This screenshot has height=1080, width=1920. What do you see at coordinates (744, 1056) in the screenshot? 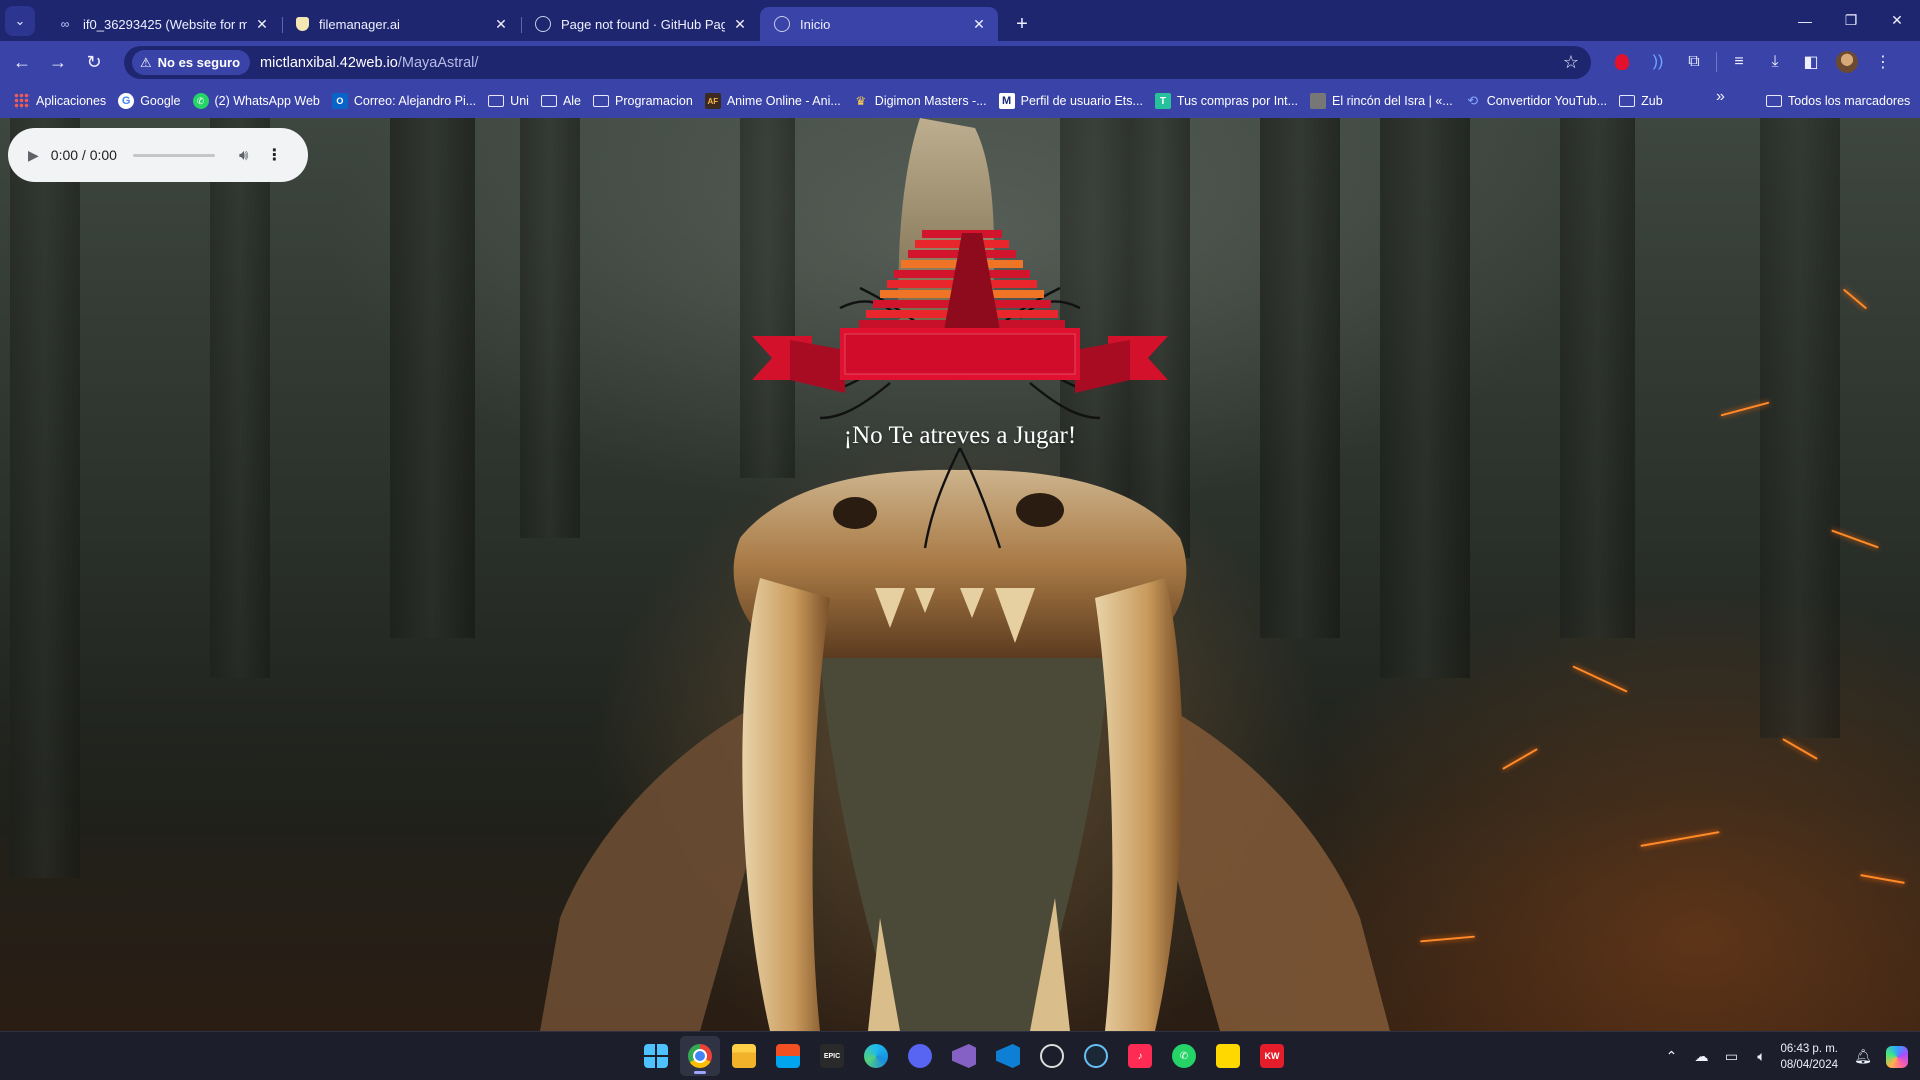
I see `taskbar-file-explorer` at bounding box center [744, 1056].